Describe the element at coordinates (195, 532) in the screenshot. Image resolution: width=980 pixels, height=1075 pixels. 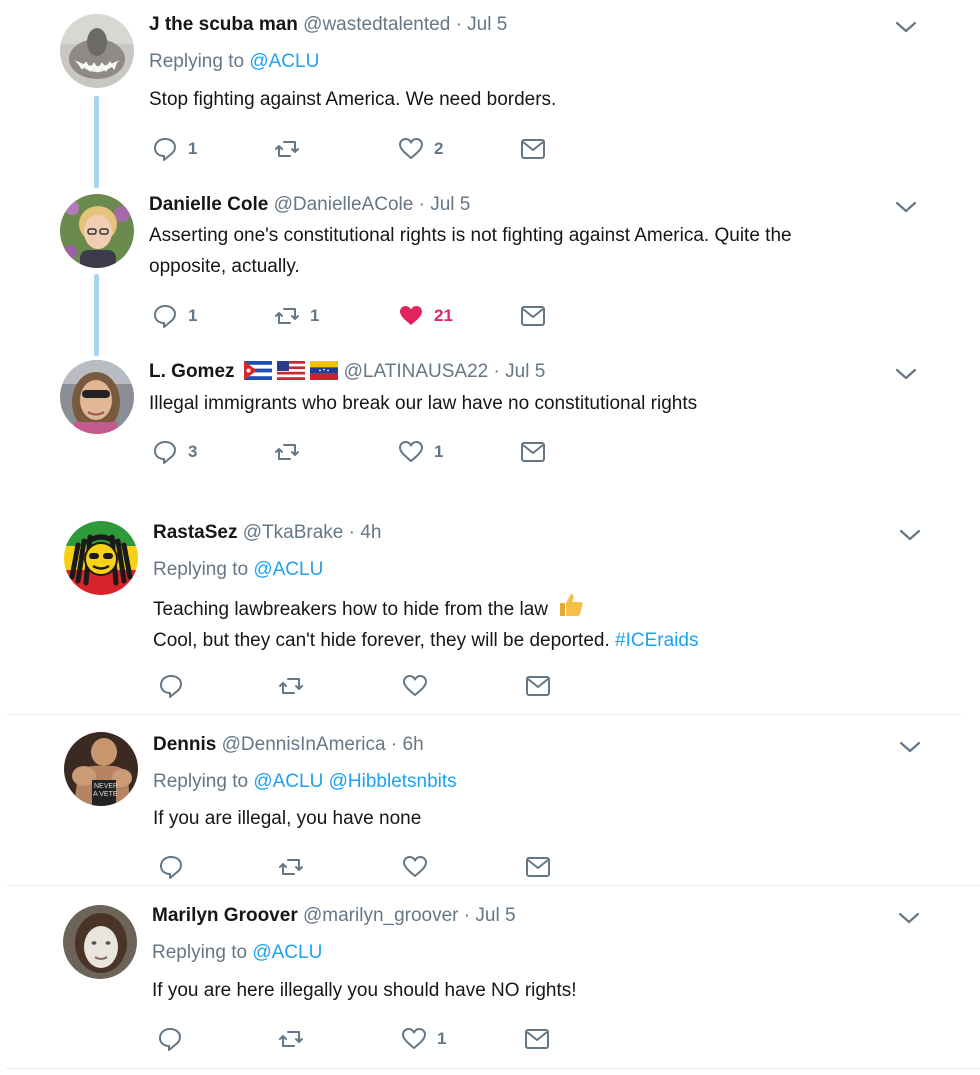
I see `display-name: RastaSez` at that location.